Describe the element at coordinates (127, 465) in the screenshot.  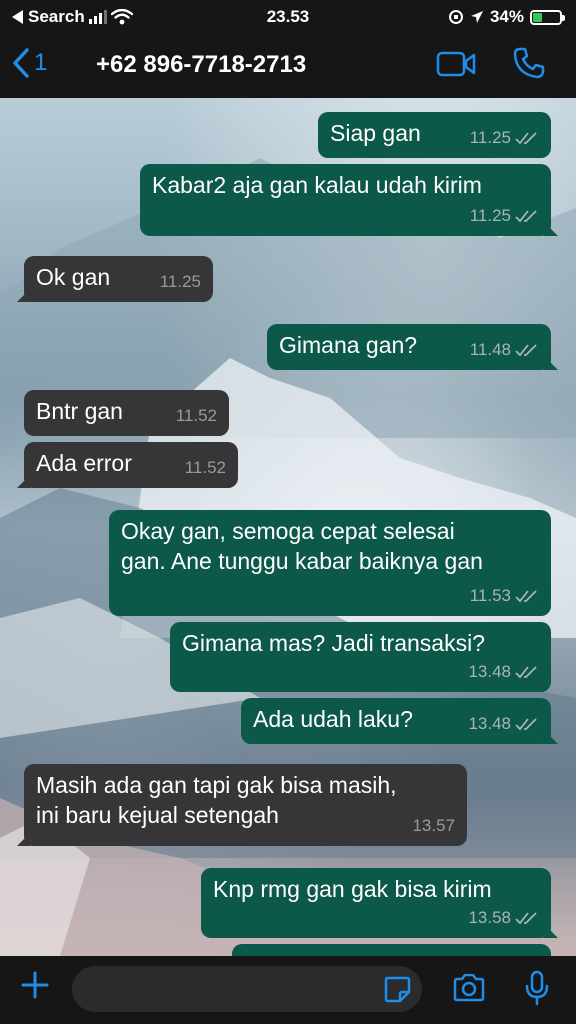
I see `incoming-message: Ada error 11.52` at that location.